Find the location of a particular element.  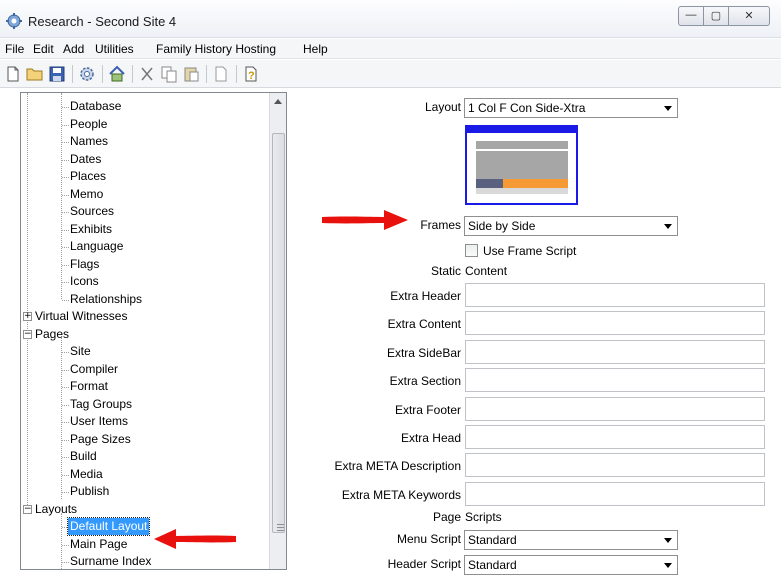

toolbar: ? is located at coordinates (390, 74).